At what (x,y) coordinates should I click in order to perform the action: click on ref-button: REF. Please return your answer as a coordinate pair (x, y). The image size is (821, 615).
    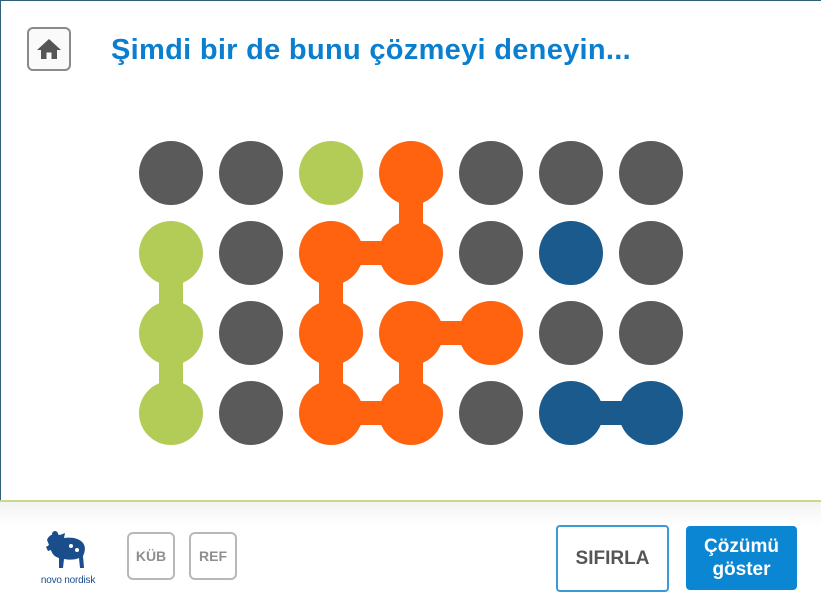
    Looking at the image, I should click on (213, 556).